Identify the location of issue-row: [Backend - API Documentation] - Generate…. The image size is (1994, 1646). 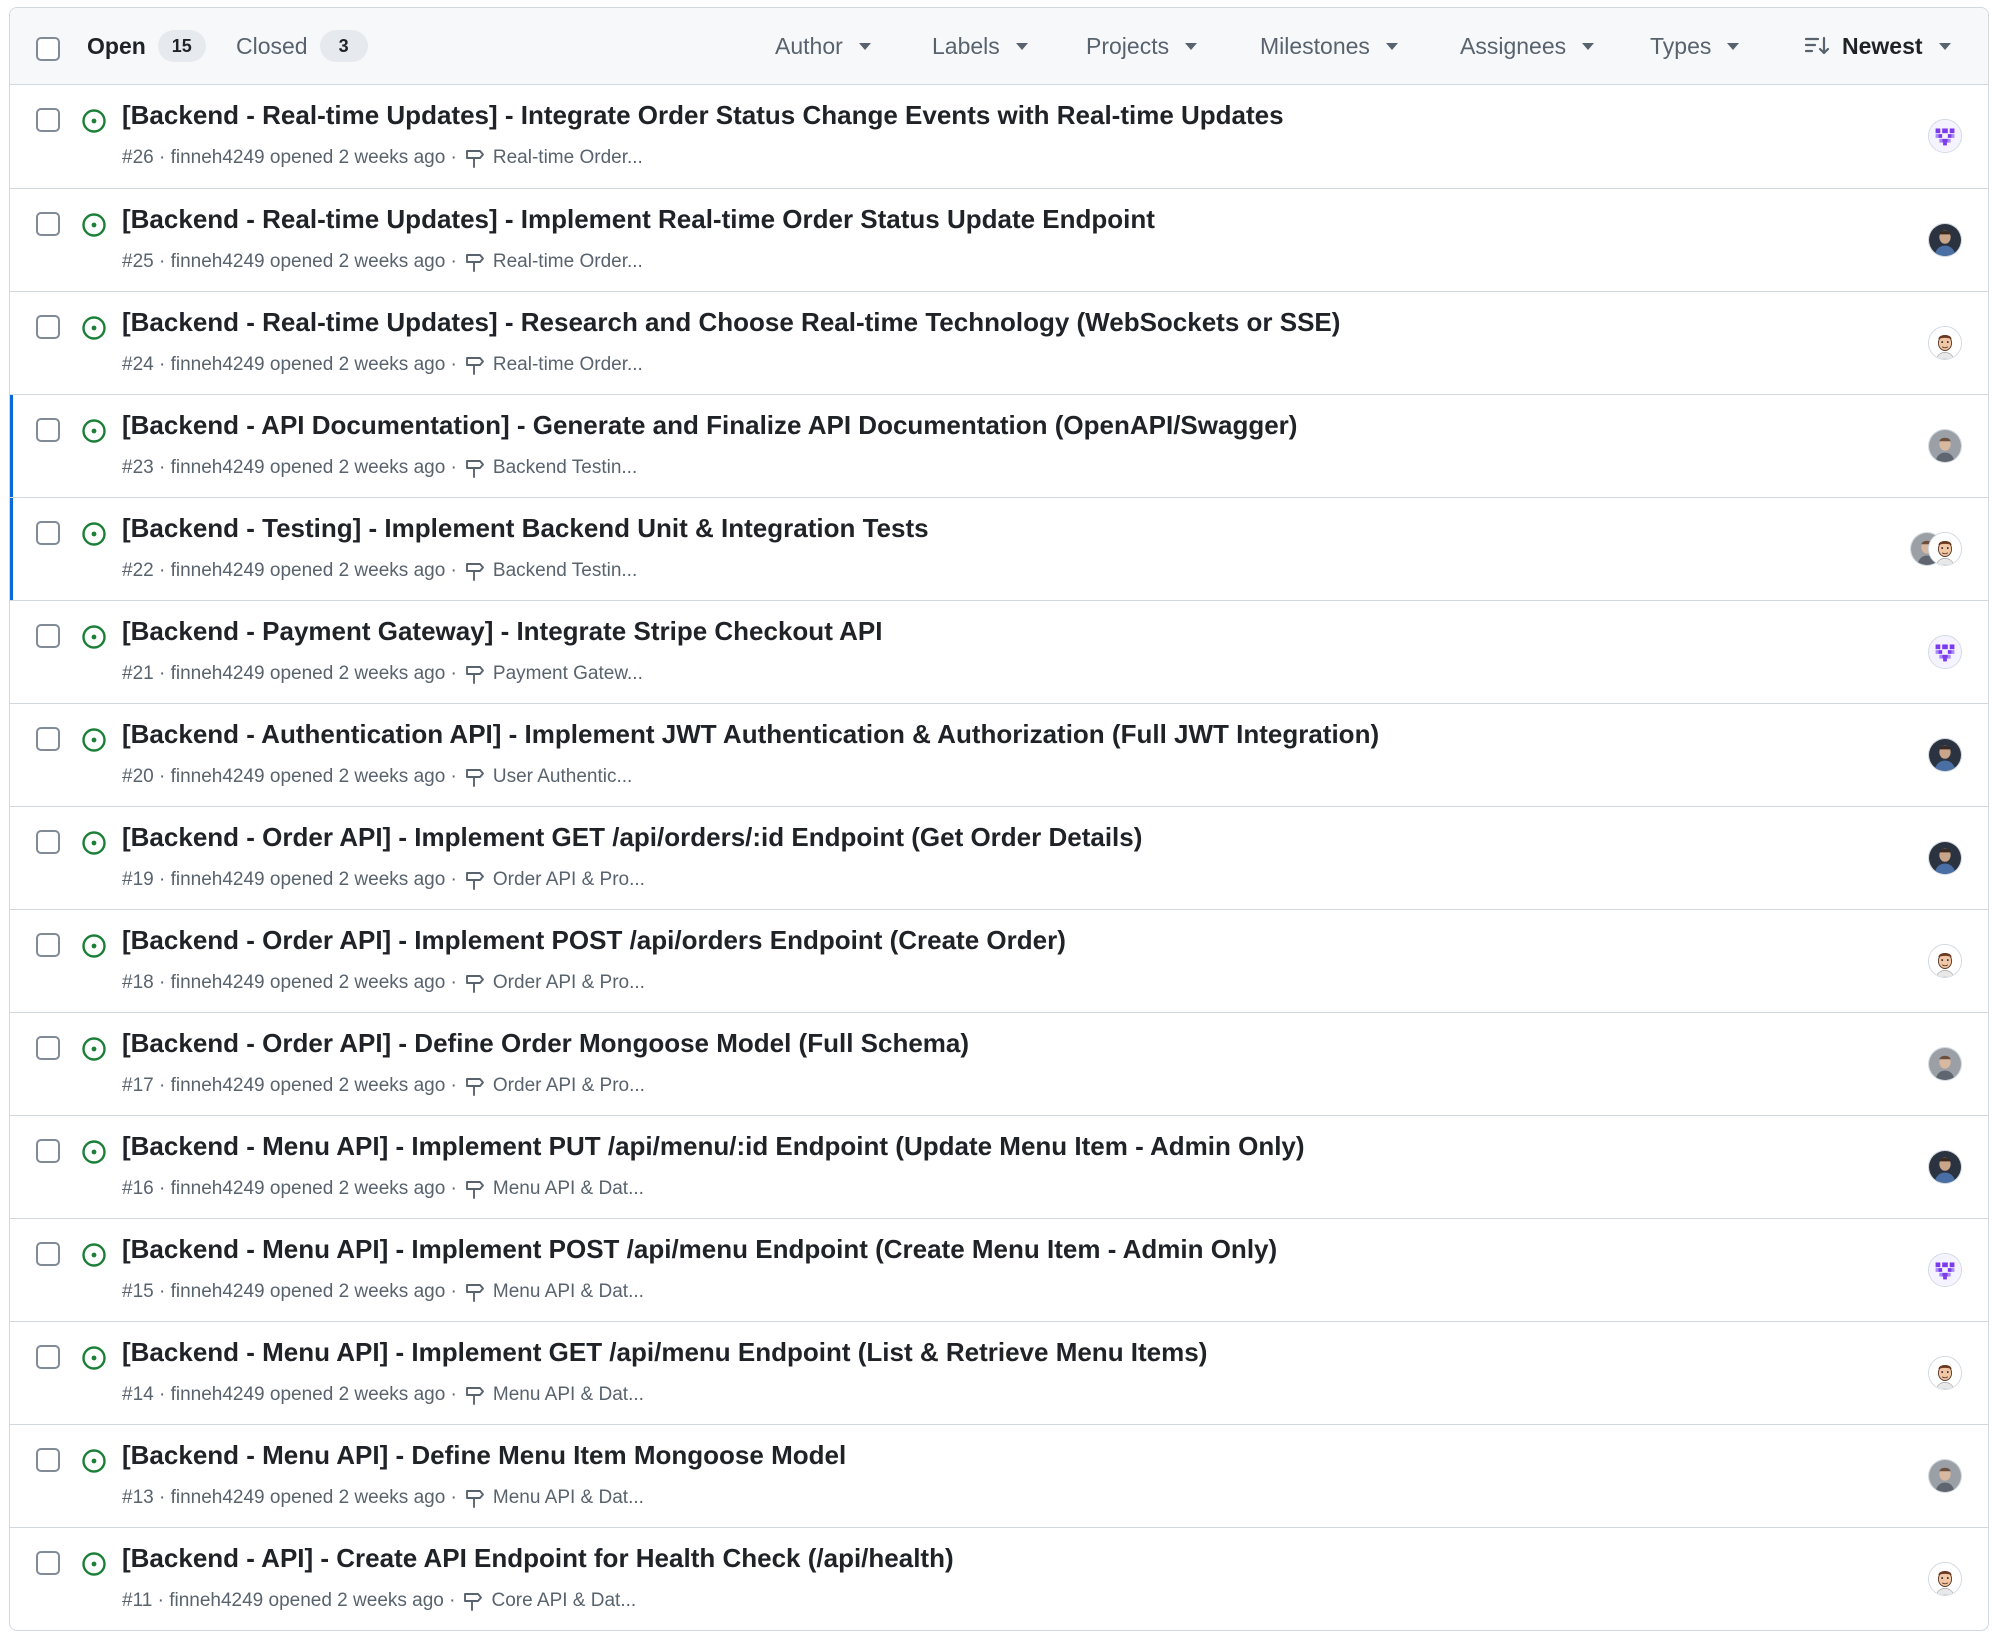
(999, 445).